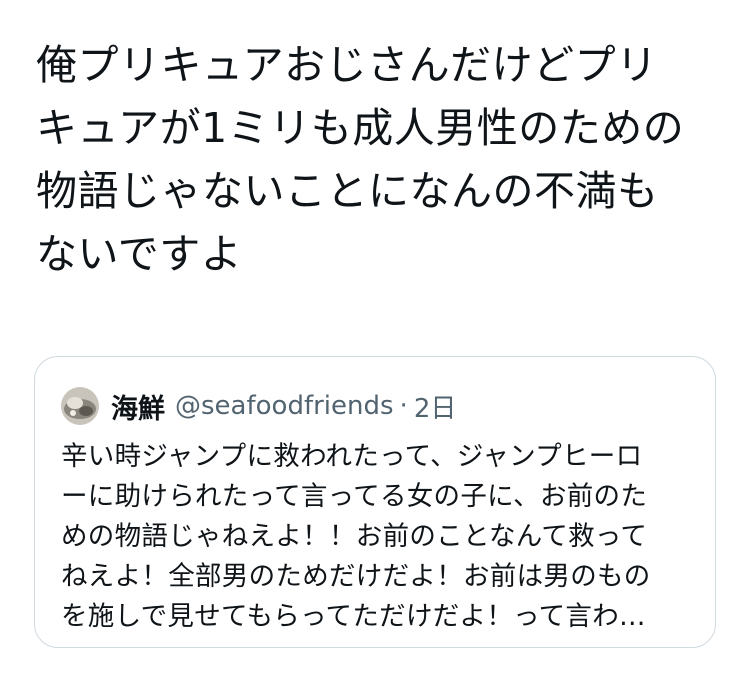 Image resolution: width=750 pixels, height=687 pixels. Describe the element at coordinates (435, 406) in the screenshot. I see `quoted-timestamp: 2日` at that location.